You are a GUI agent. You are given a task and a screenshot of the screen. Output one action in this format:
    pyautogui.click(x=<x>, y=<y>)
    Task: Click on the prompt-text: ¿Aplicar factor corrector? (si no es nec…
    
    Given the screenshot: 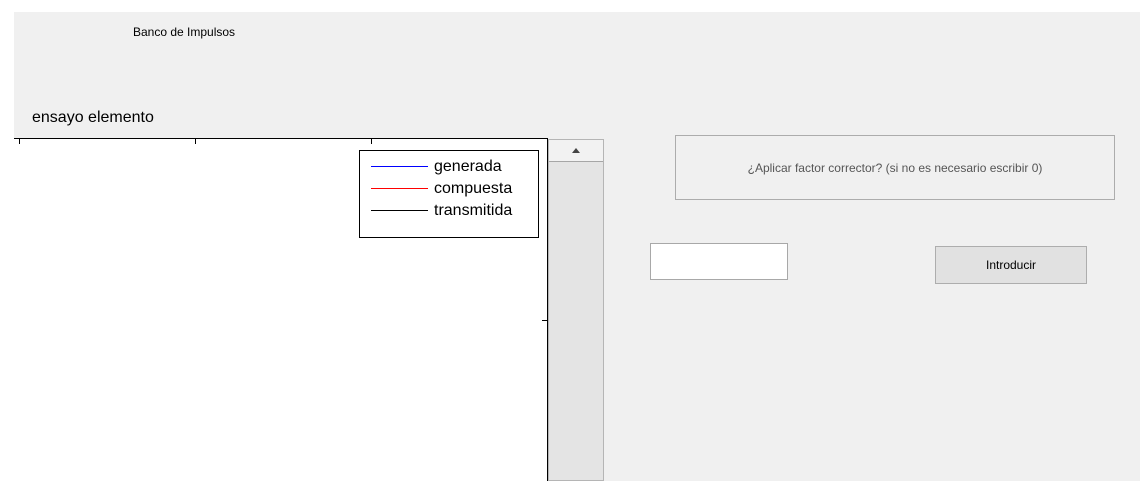 What is the action you would take?
    pyautogui.click(x=895, y=167)
    